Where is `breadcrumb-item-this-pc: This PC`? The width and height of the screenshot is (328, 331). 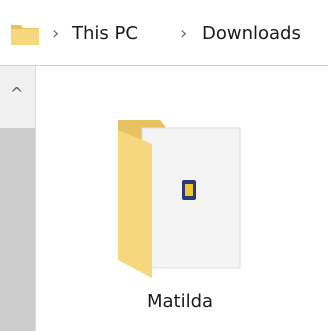
breadcrumb-item-this-pc: This PC is located at coordinates (105, 34).